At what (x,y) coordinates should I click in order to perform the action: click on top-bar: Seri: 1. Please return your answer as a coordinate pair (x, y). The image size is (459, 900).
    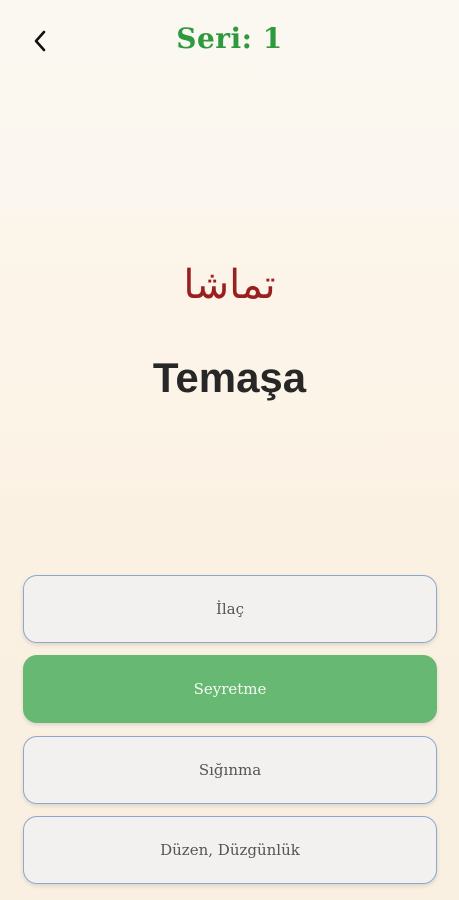
    Looking at the image, I should click on (229, 42).